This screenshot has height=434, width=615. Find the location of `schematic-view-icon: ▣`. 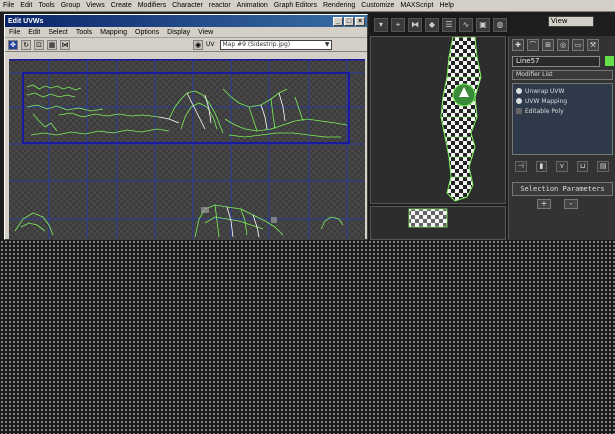

schematic-view-icon: ▣ is located at coordinates (483, 25).